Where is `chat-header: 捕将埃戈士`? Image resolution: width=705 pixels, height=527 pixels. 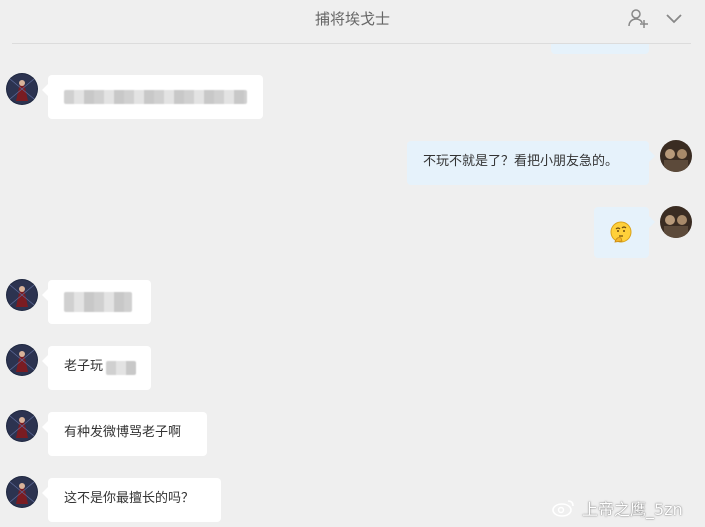 chat-header: 捕将埃戈士 is located at coordinates (352, 22).